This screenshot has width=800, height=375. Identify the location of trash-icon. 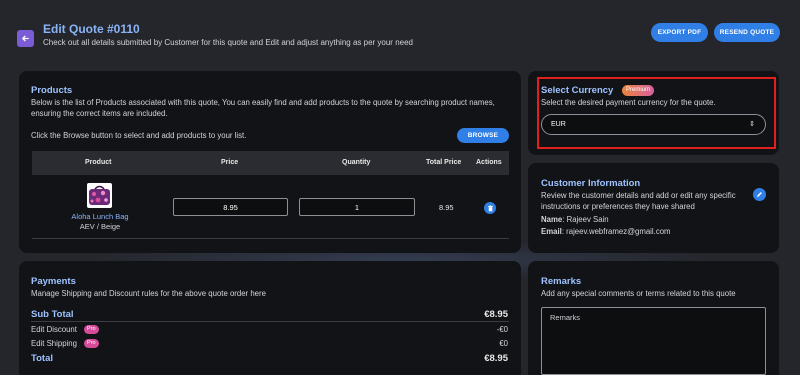
(490, 207).